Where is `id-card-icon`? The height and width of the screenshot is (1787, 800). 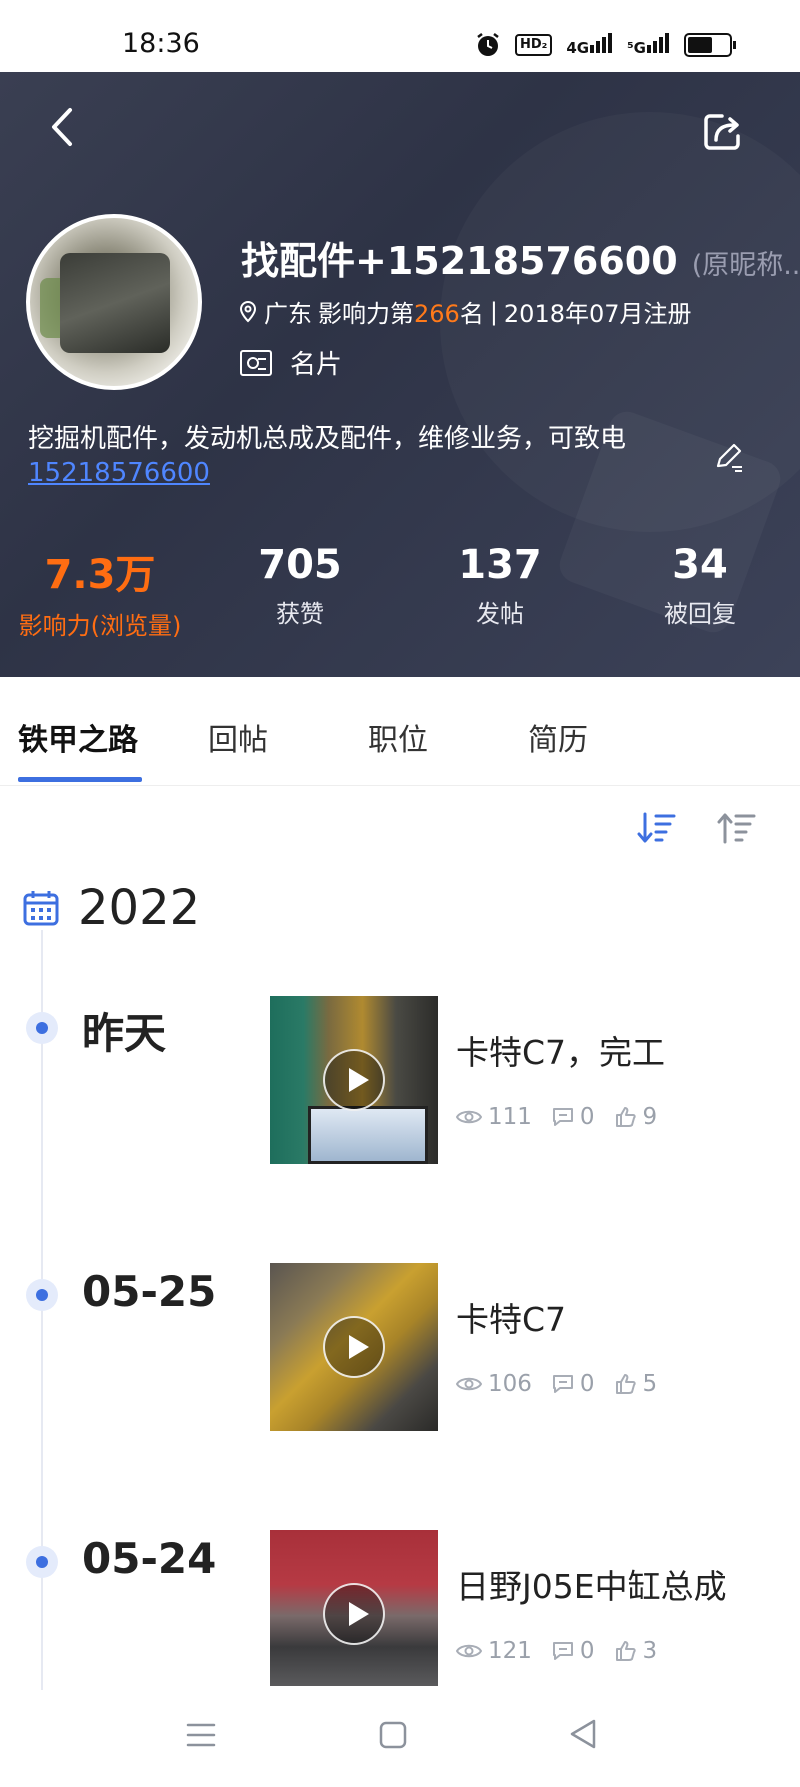 id-card-icon is located at coordinates (256, 362).